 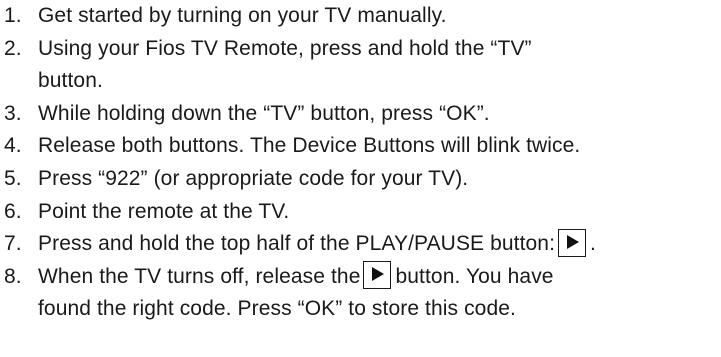 What do you see at coordinates (593, 244) in the screenshot?
I see `step-text-end: .` at bounding box center [593, 244].